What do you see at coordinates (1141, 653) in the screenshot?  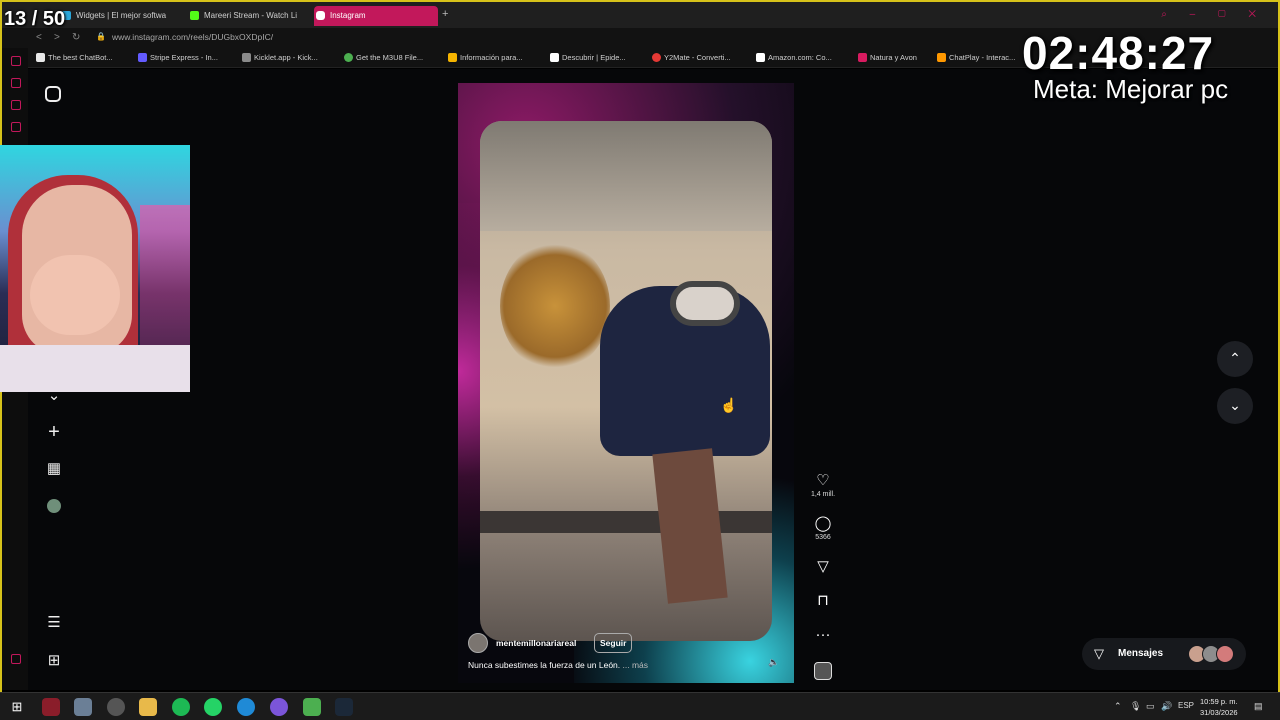 I see `messages-label: Mensajes` at bounding box center [1141, 653].